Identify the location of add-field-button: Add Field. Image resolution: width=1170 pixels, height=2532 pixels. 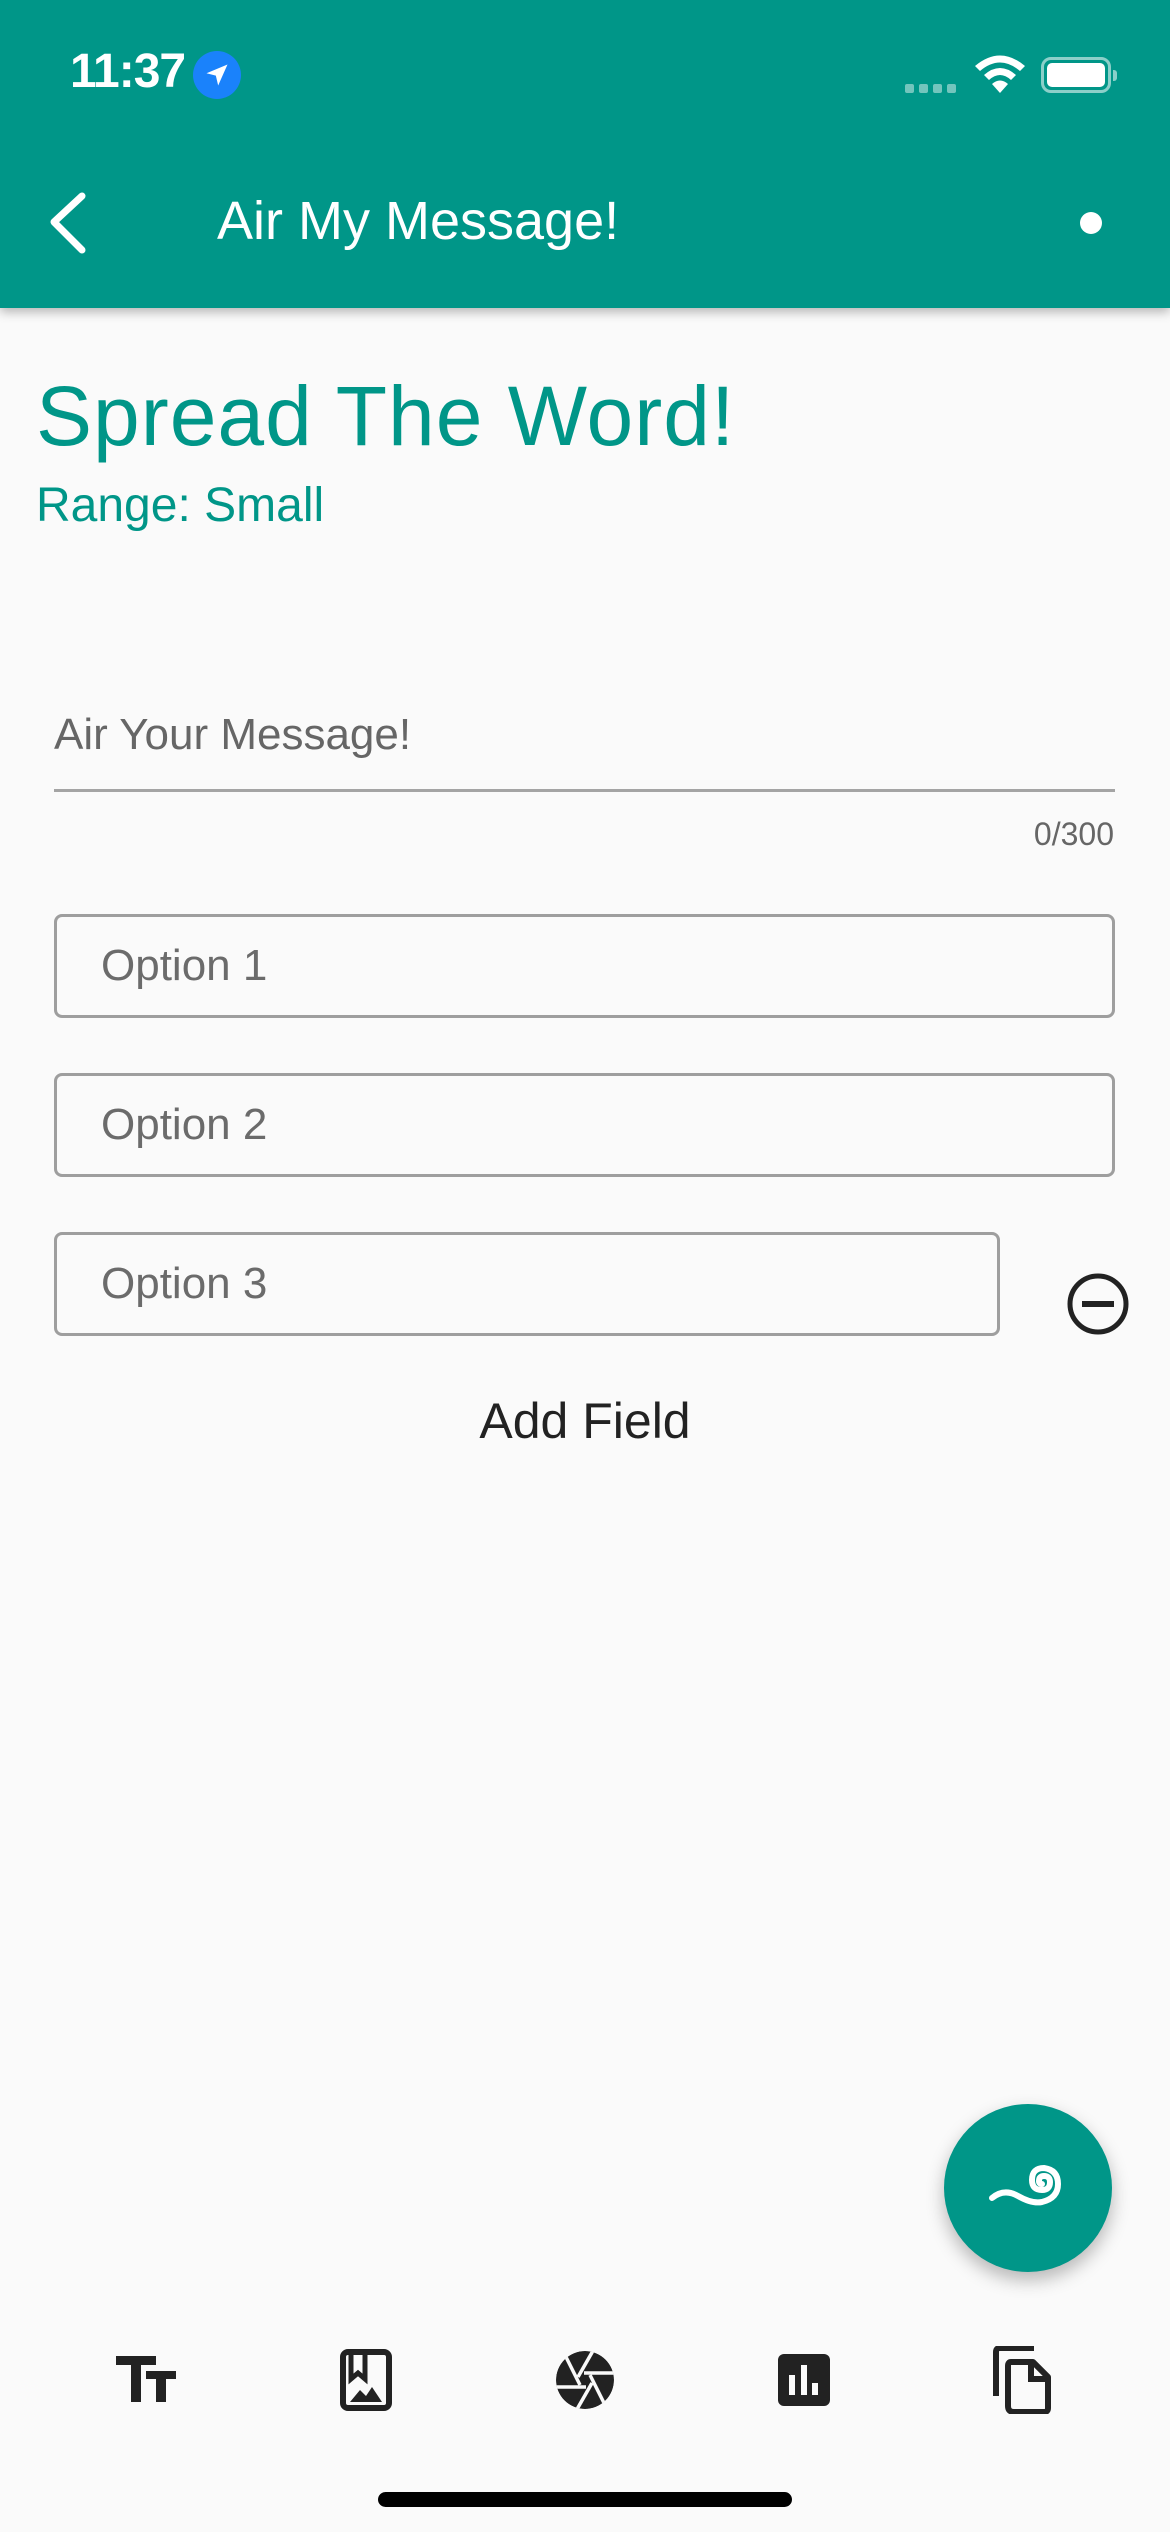
(585, 1421).